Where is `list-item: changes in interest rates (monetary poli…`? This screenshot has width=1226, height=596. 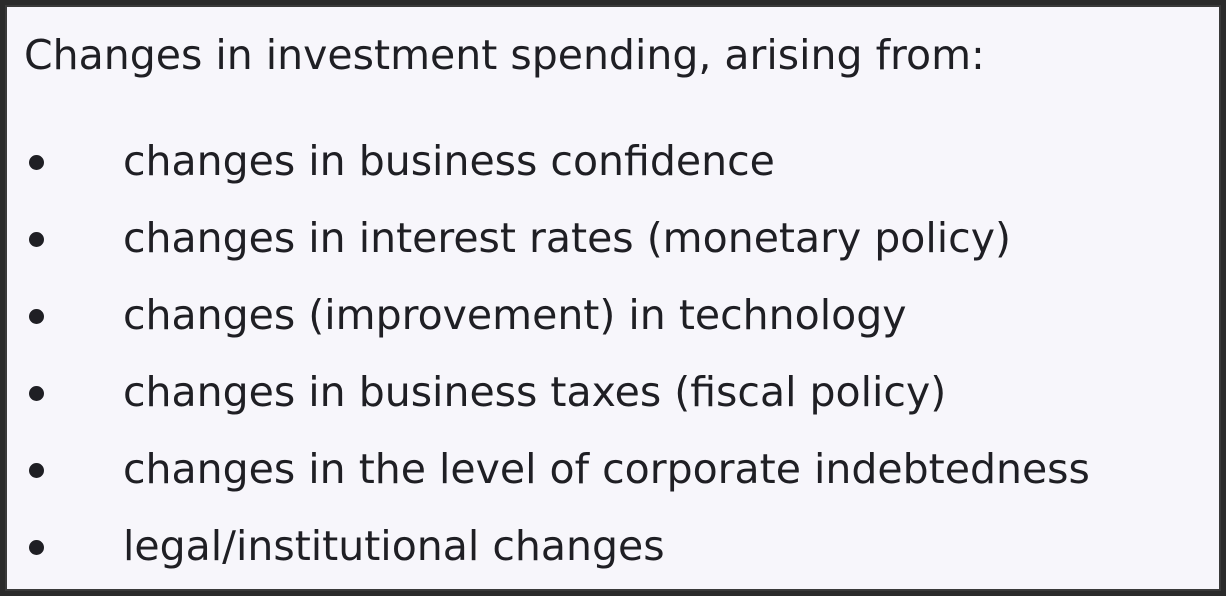
list-item: changes in interest rates (monetary poli… is located at coordinates (613, 248).